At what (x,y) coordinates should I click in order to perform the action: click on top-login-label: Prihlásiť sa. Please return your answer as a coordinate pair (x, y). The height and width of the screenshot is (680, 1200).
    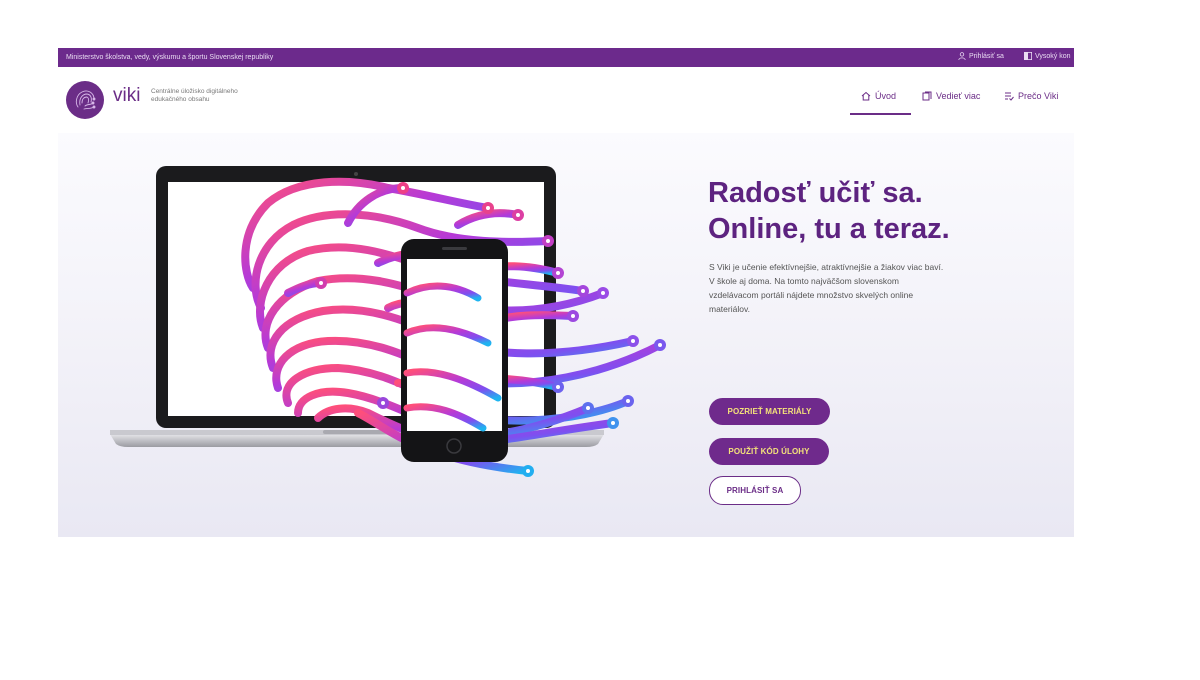
    Looking at the image, I should click on (986, 56).